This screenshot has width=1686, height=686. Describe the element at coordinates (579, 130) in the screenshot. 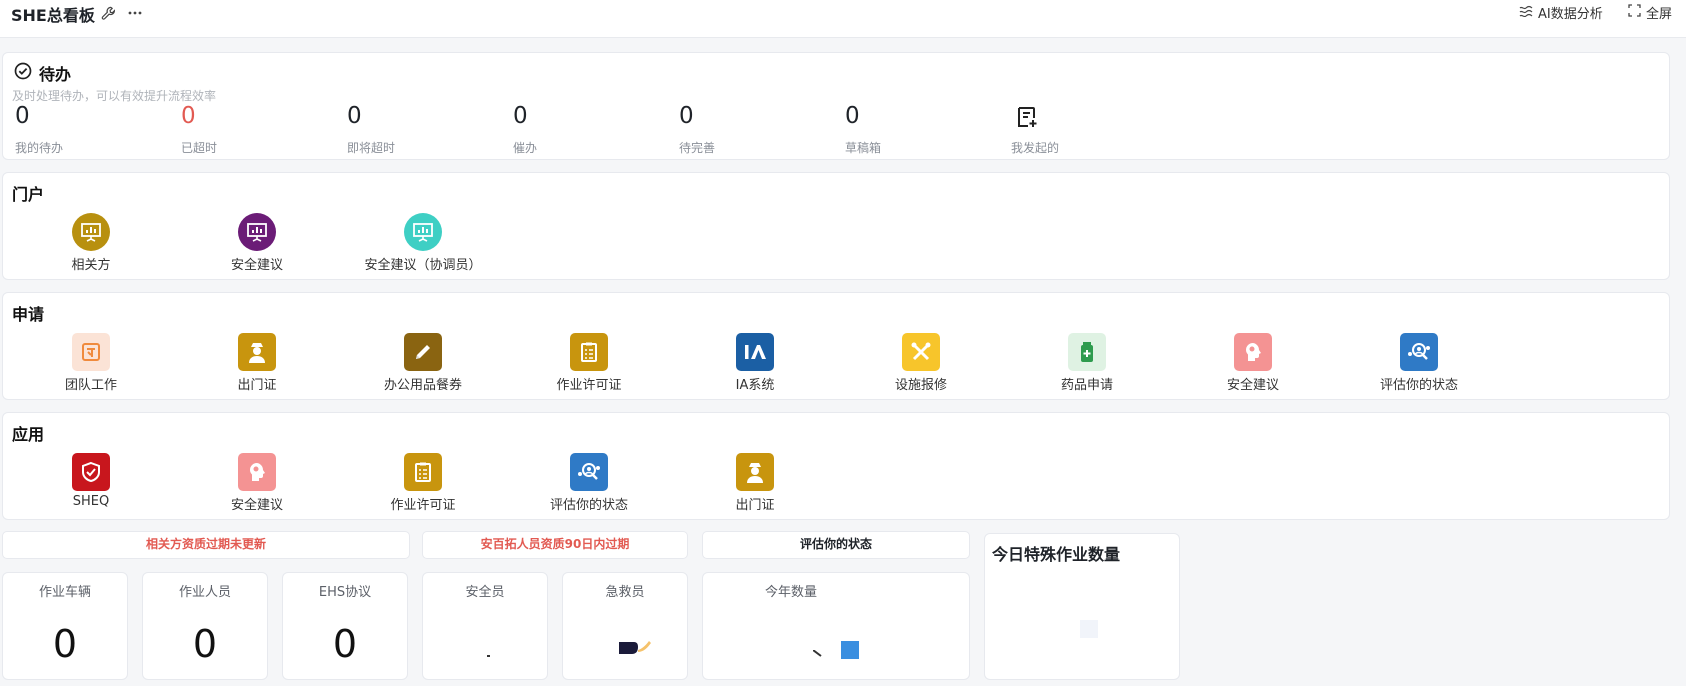

I see `todo-urge: 0 催办` at that location.